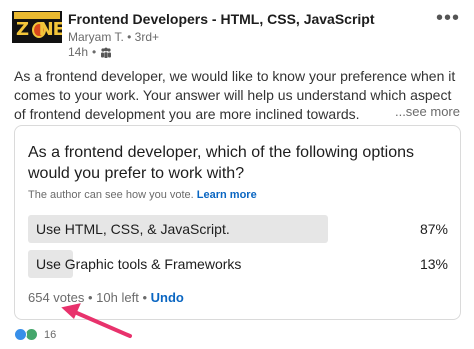  What do you see at coordinates (139, 264) in the screenshot?
I see `poll-option-2-label: Use Graphic tools & Frameworks` at bounding box center [139, 264].